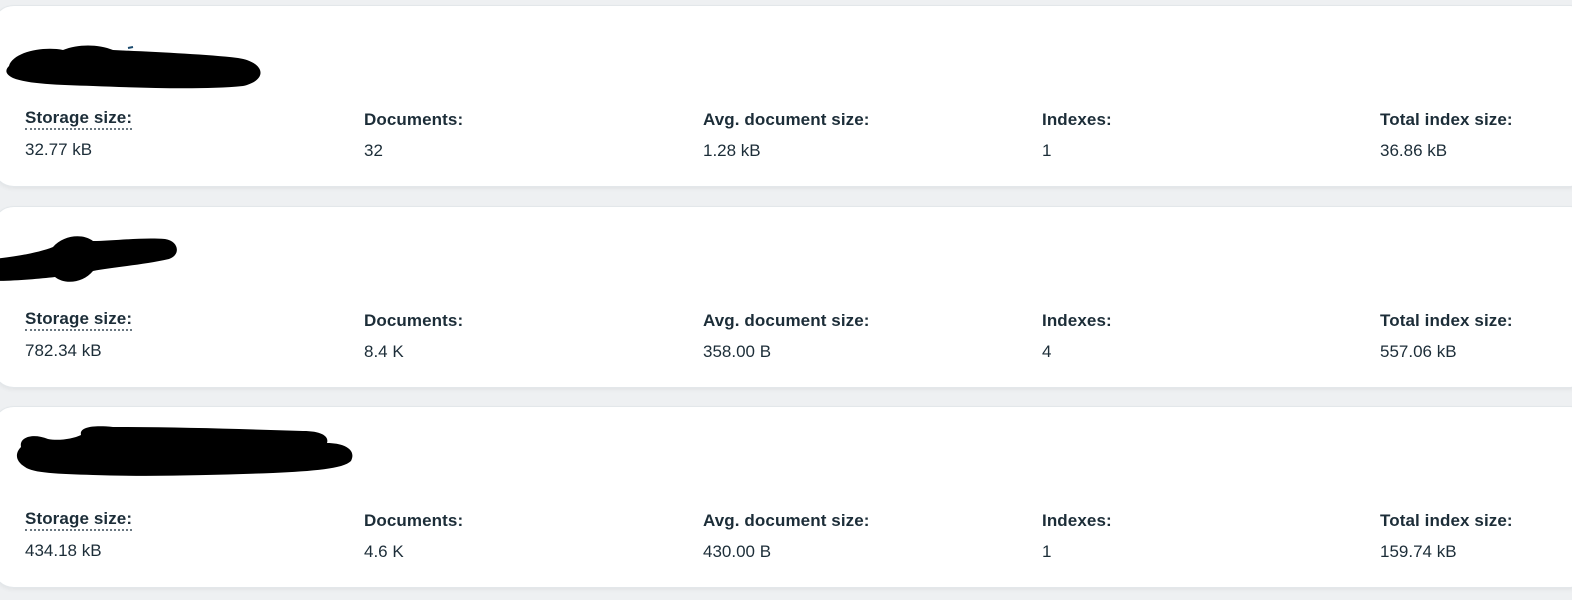 Image resolution: width=1572 pixels, height=600 pixels. I want to click on avg-document-size-value: 430.00 B, so click(737, 551).